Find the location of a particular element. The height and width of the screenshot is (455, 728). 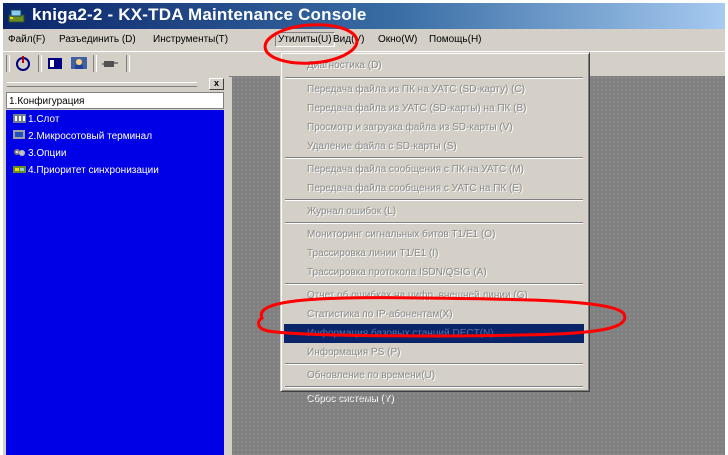

menu-item-error-log: Журнал ошибок (L) is located at coordinates (434, 211).